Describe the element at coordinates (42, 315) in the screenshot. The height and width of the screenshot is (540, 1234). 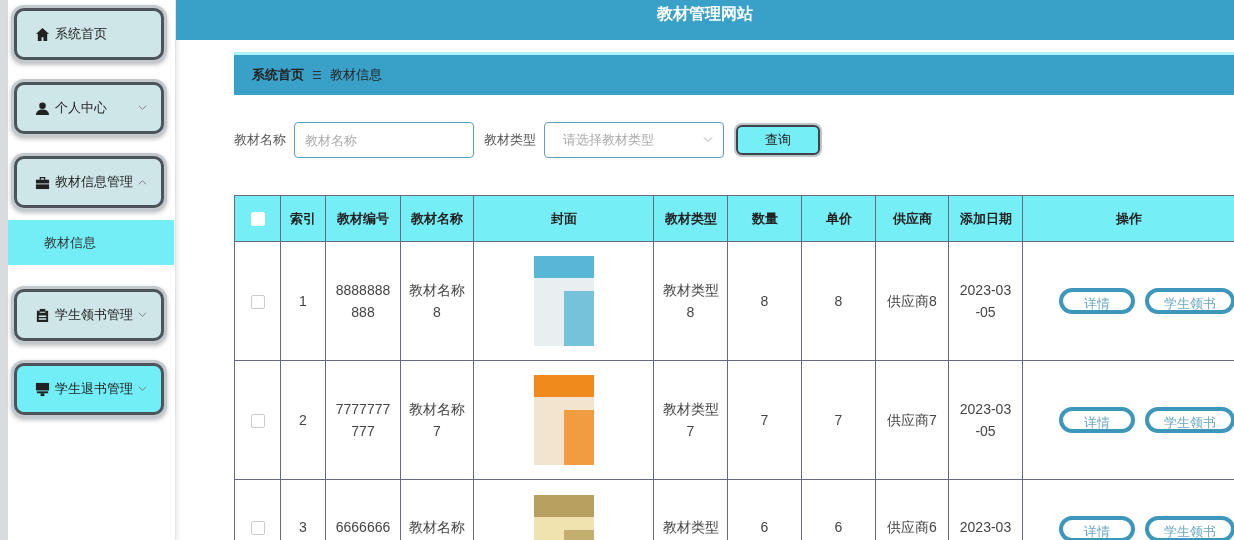
I see `clipboard-icon` at that location.